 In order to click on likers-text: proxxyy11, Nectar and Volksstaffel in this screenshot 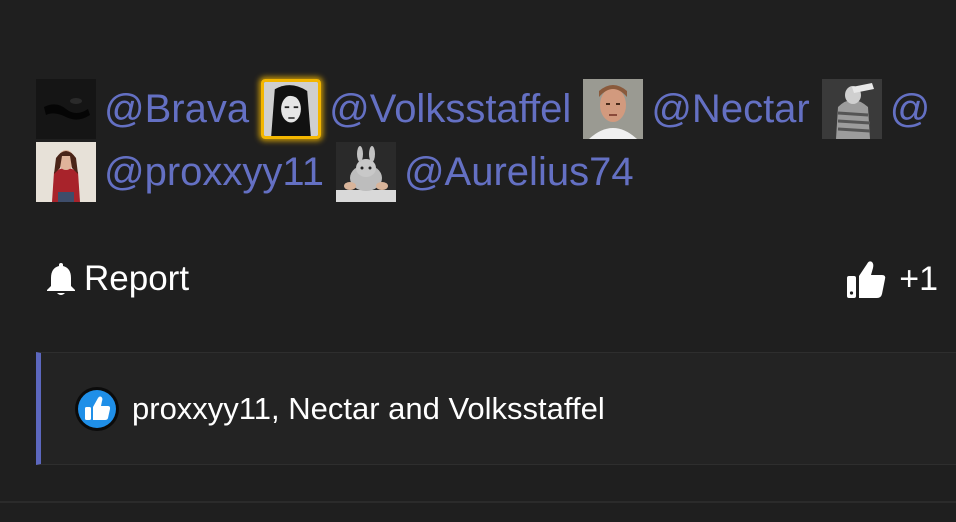, I will do `click(368, 408)`.